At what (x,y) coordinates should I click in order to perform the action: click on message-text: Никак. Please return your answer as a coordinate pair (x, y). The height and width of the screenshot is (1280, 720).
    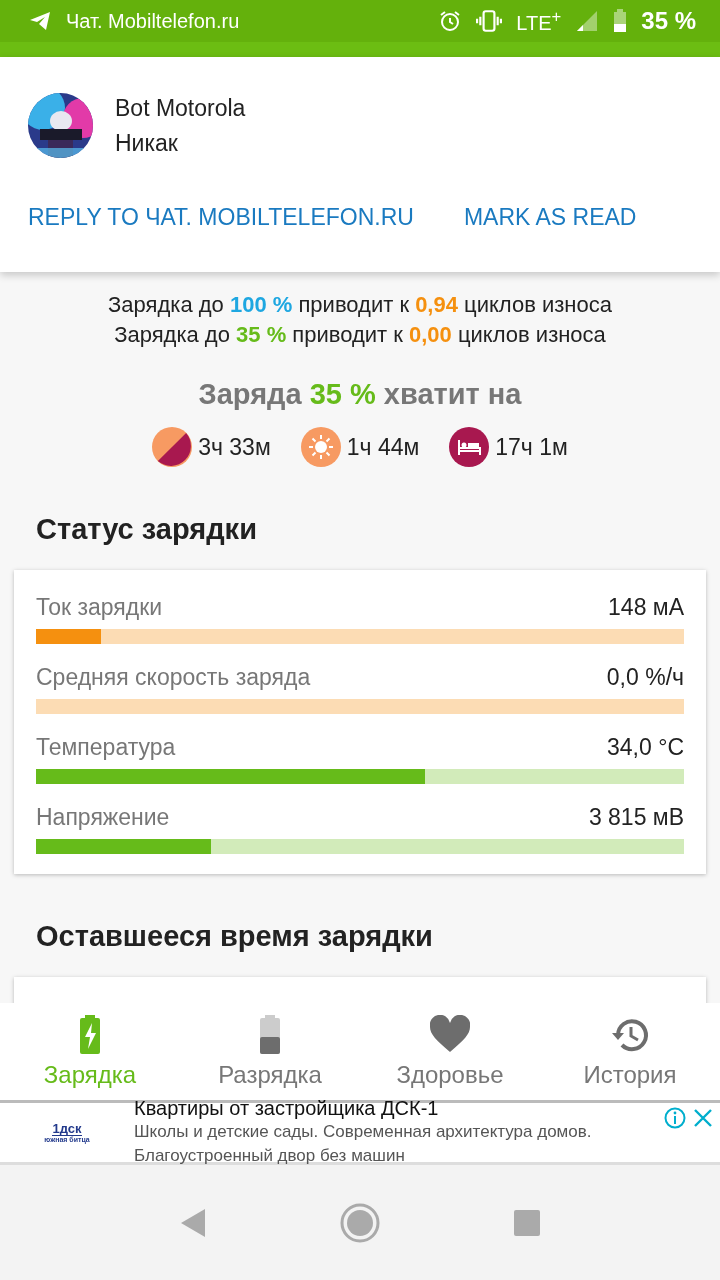
    Looking at the image, I should click on (147, 143).